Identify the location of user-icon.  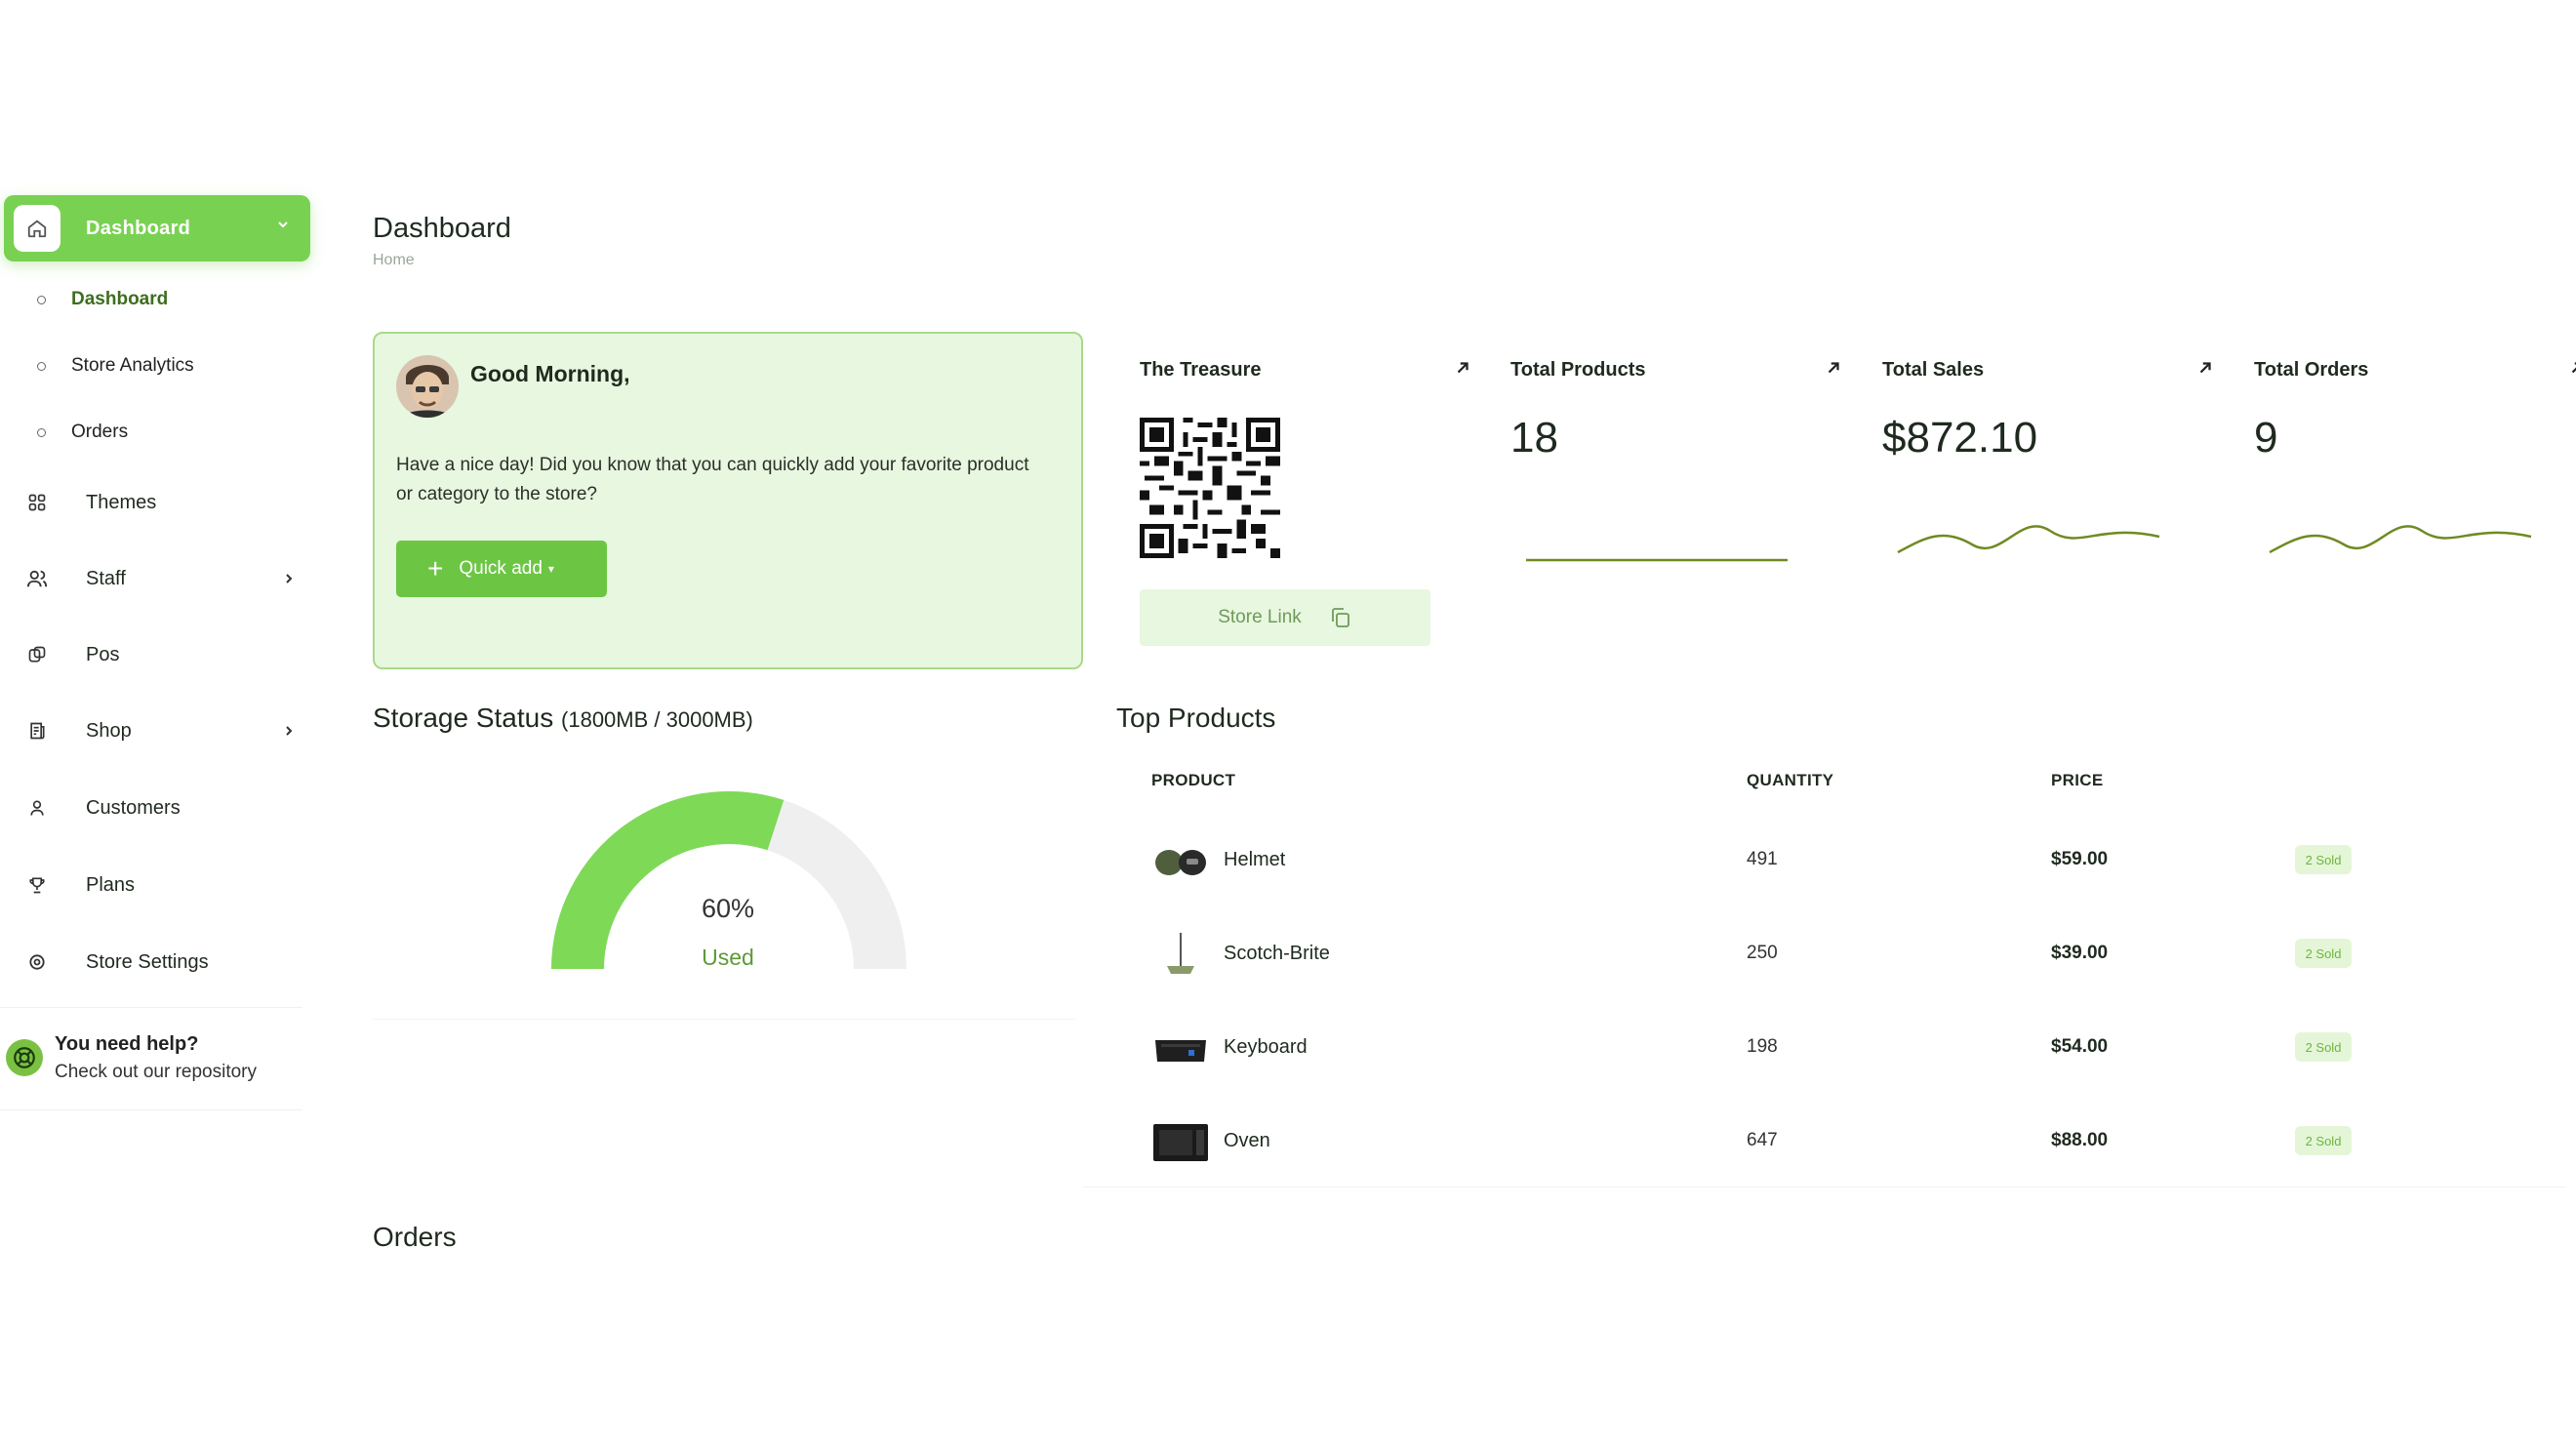
(37, 808).